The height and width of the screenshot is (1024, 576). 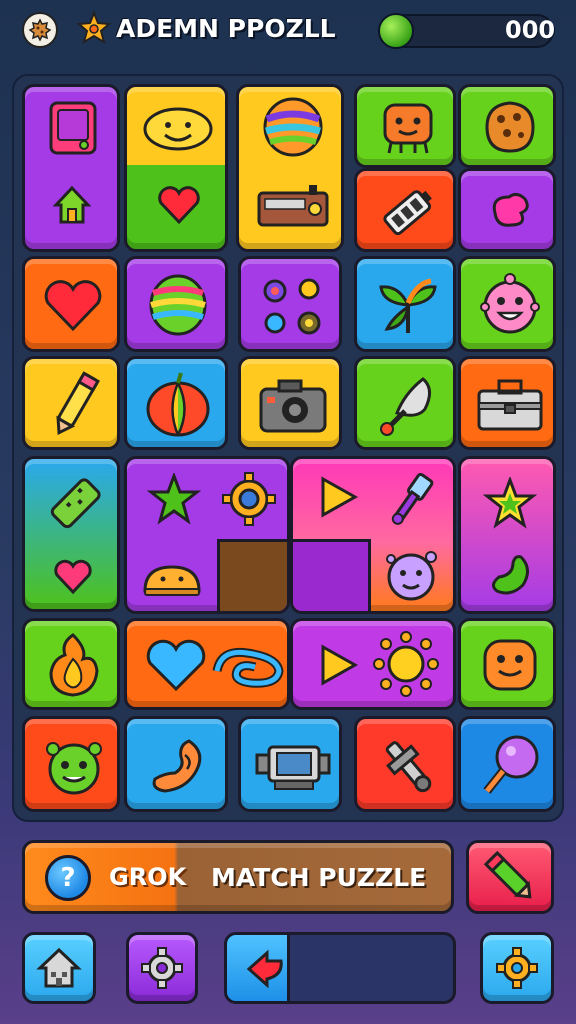 I want to click on gadgets-icon, so click(x=293, y=306).